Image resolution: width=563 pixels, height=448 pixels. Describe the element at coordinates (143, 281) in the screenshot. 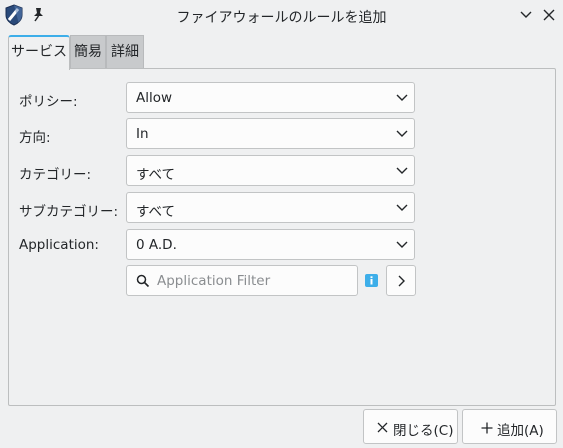

I see `search-icon` at that location.